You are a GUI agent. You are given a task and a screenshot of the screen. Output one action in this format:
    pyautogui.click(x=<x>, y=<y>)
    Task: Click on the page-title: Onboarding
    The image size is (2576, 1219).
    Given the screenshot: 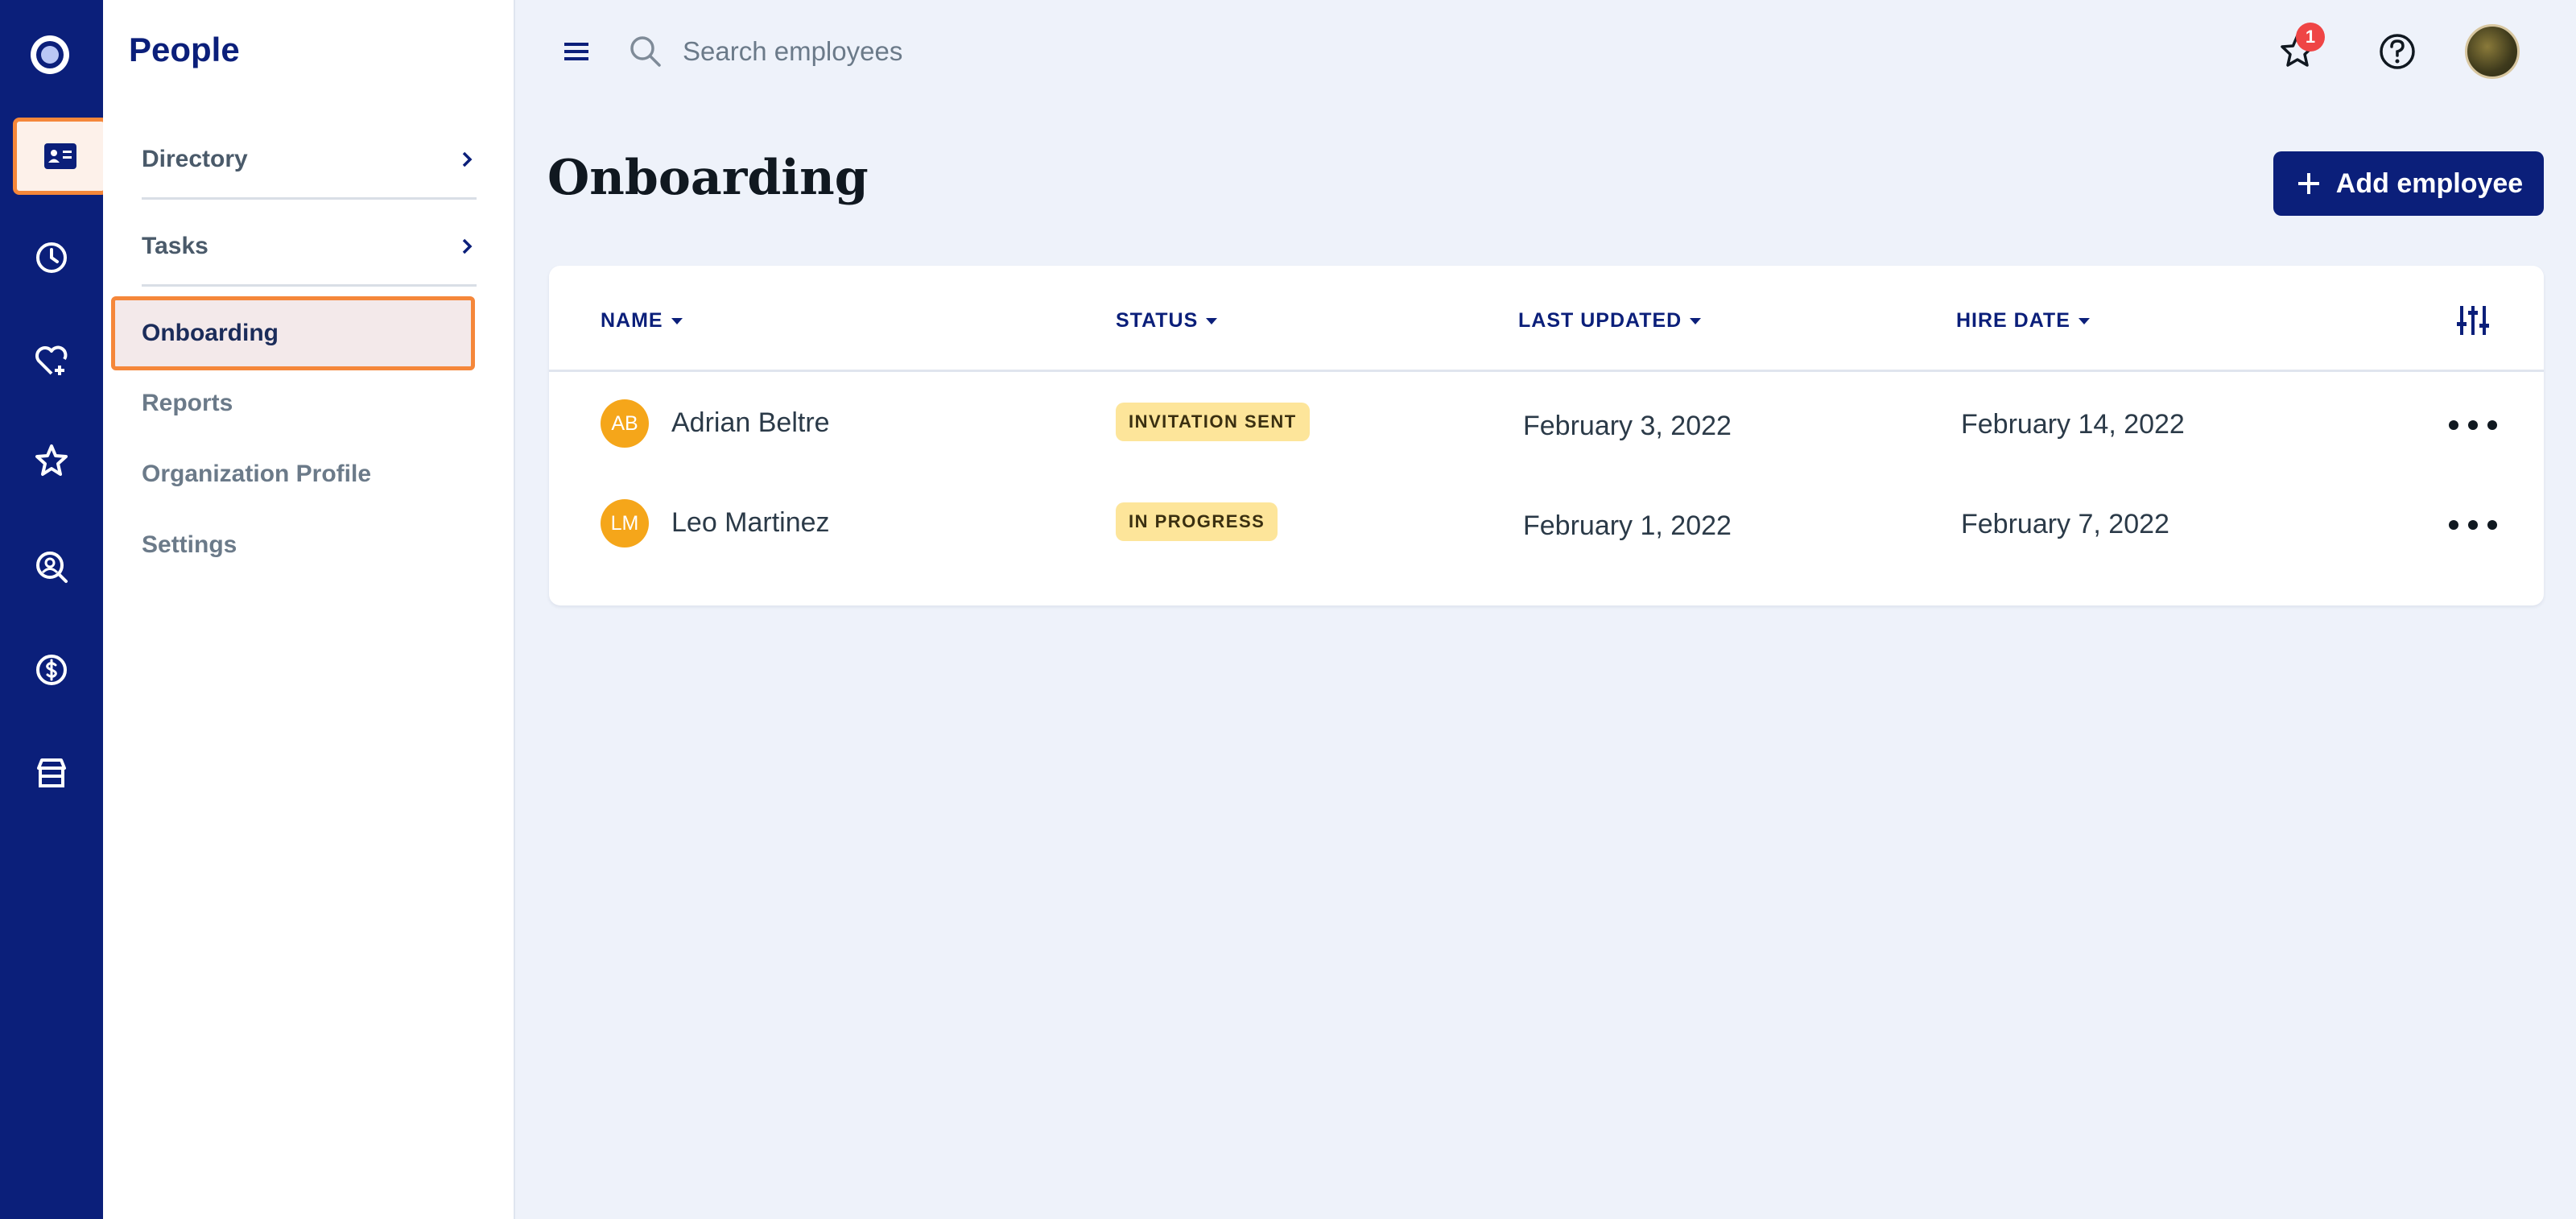 What is the action you would take?
    pyautogui.click(x=708, y=178)
    